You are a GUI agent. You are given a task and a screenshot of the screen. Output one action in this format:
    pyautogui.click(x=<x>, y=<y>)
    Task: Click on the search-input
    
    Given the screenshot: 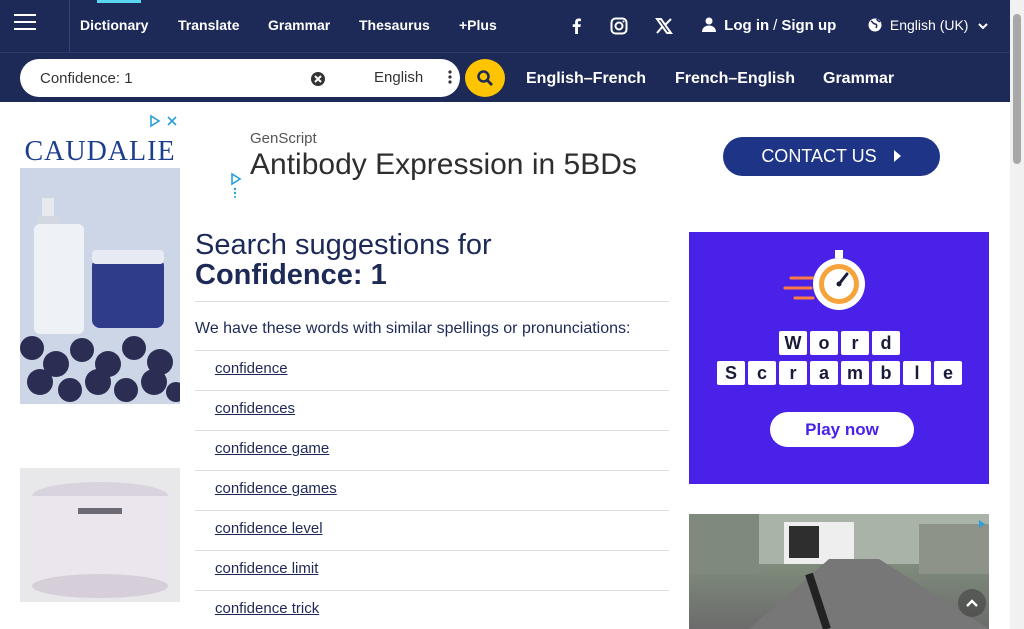 What is the action you would take?
    pyautogui.click(x=175, y=78)
    